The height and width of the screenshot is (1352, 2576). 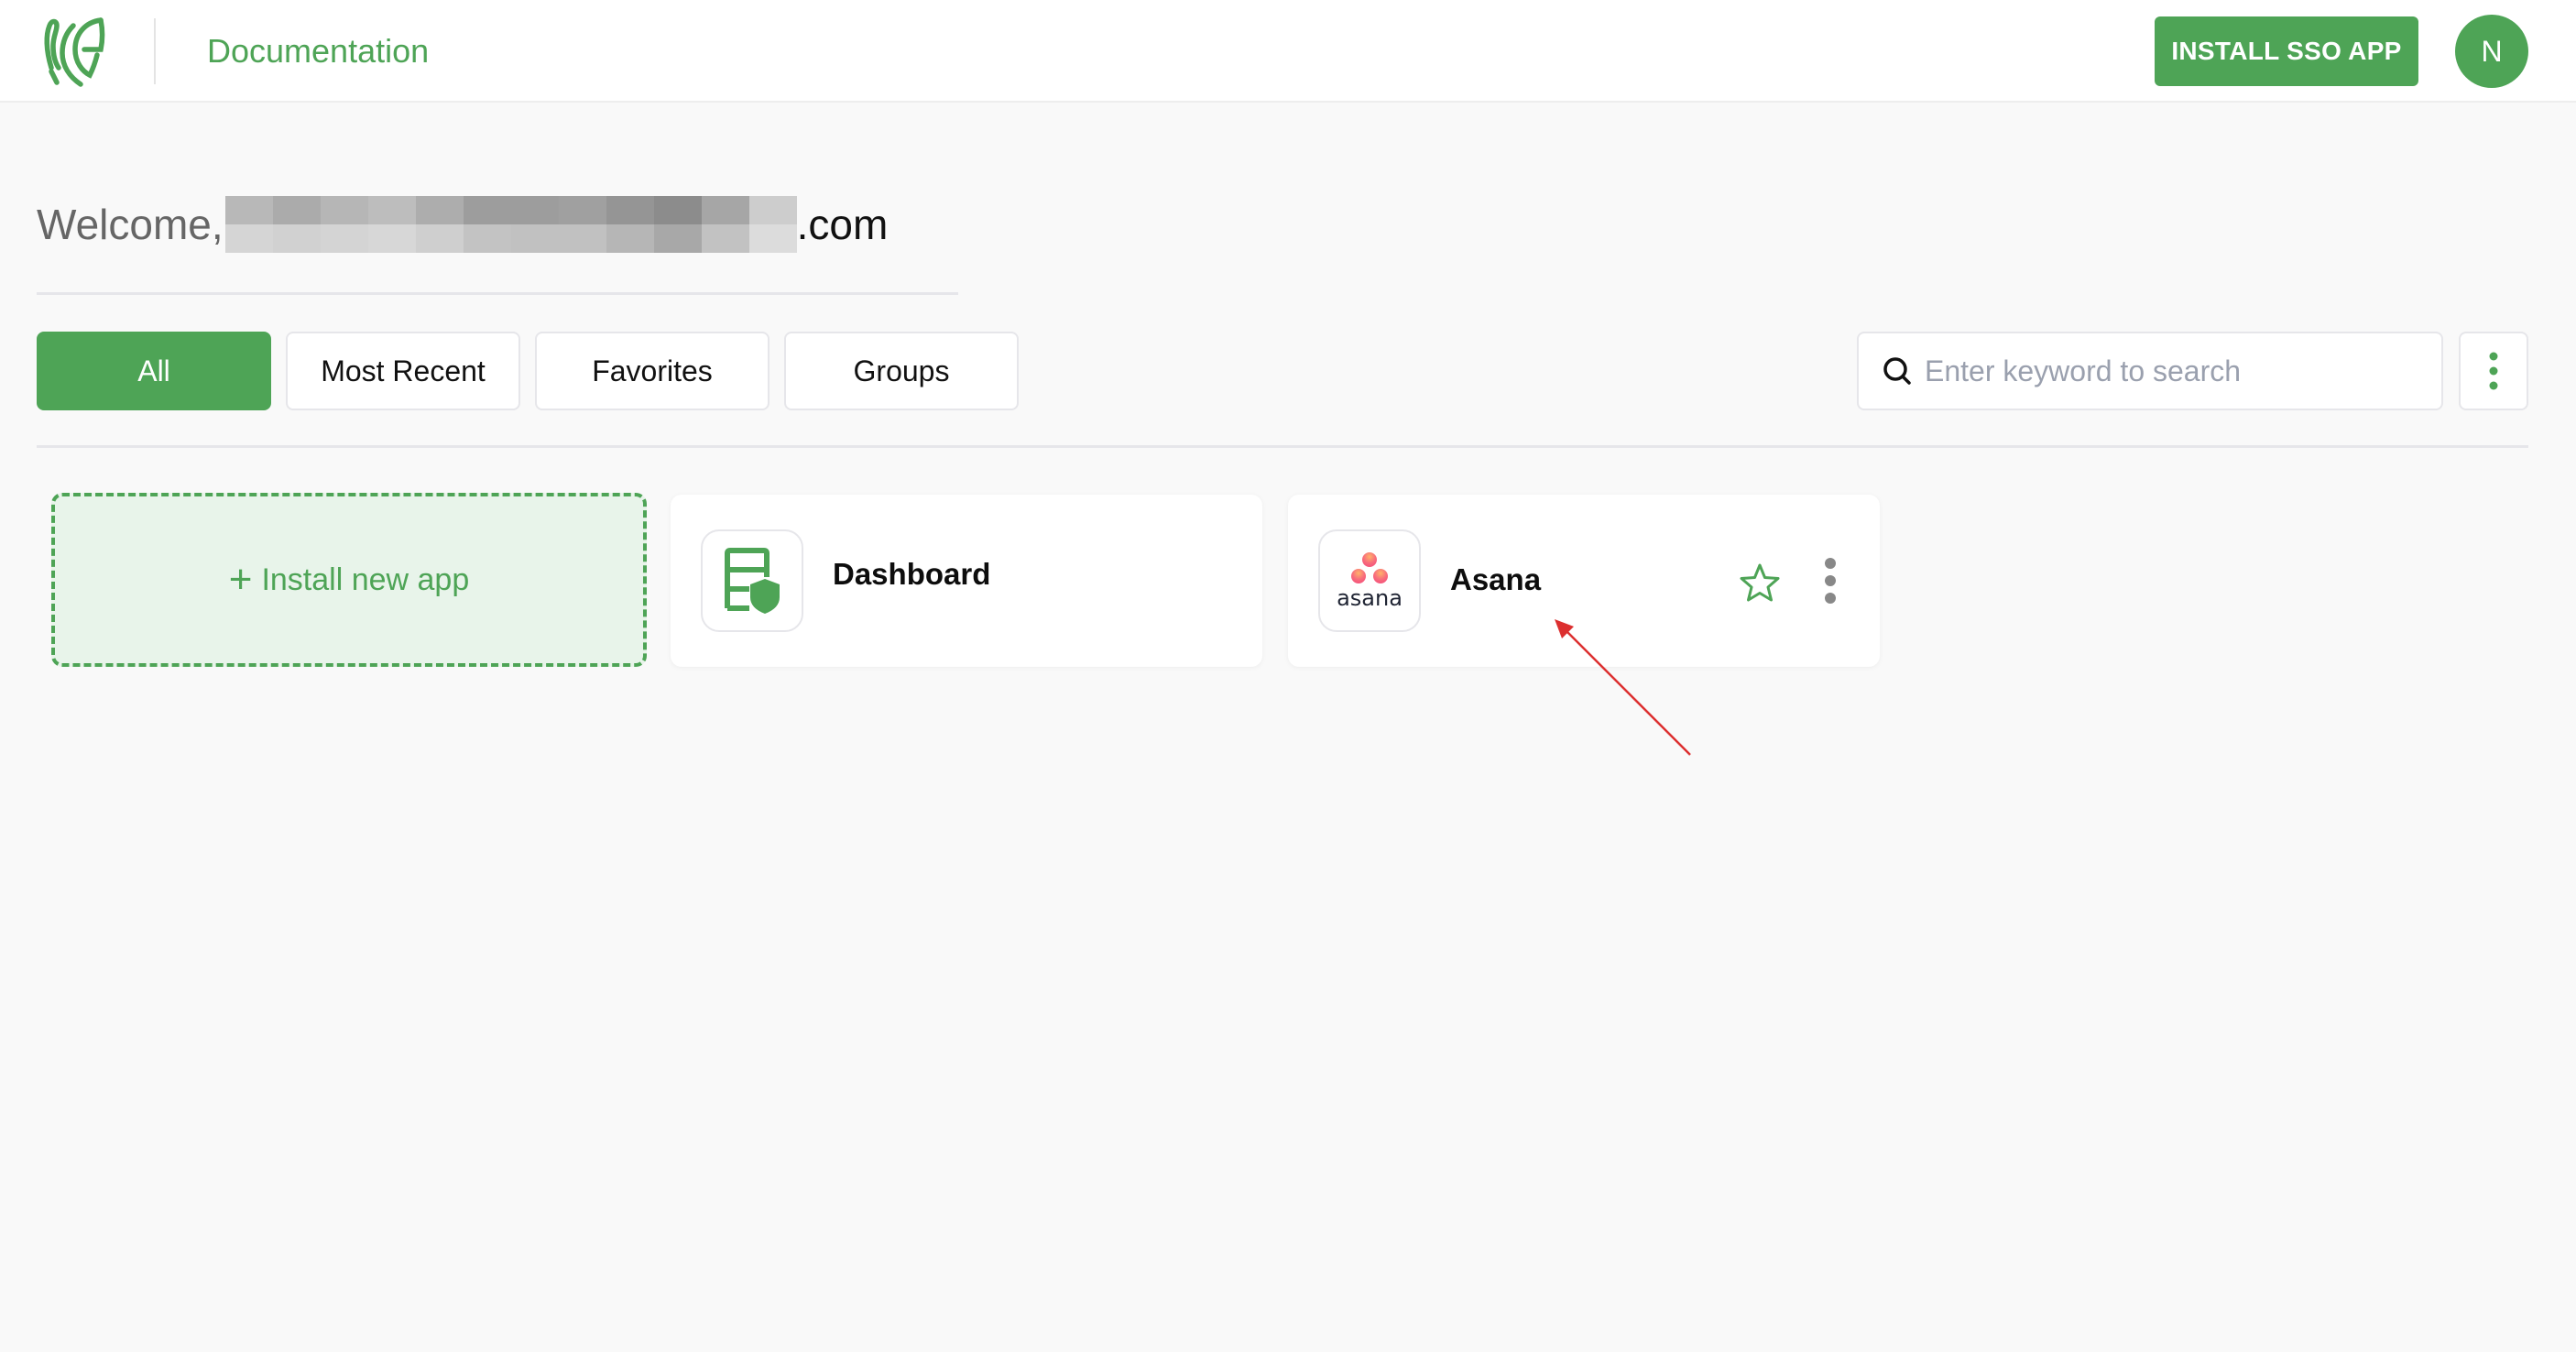 I want to click on fingerprint-shield-logo-icon, so click(x=74, y=51).